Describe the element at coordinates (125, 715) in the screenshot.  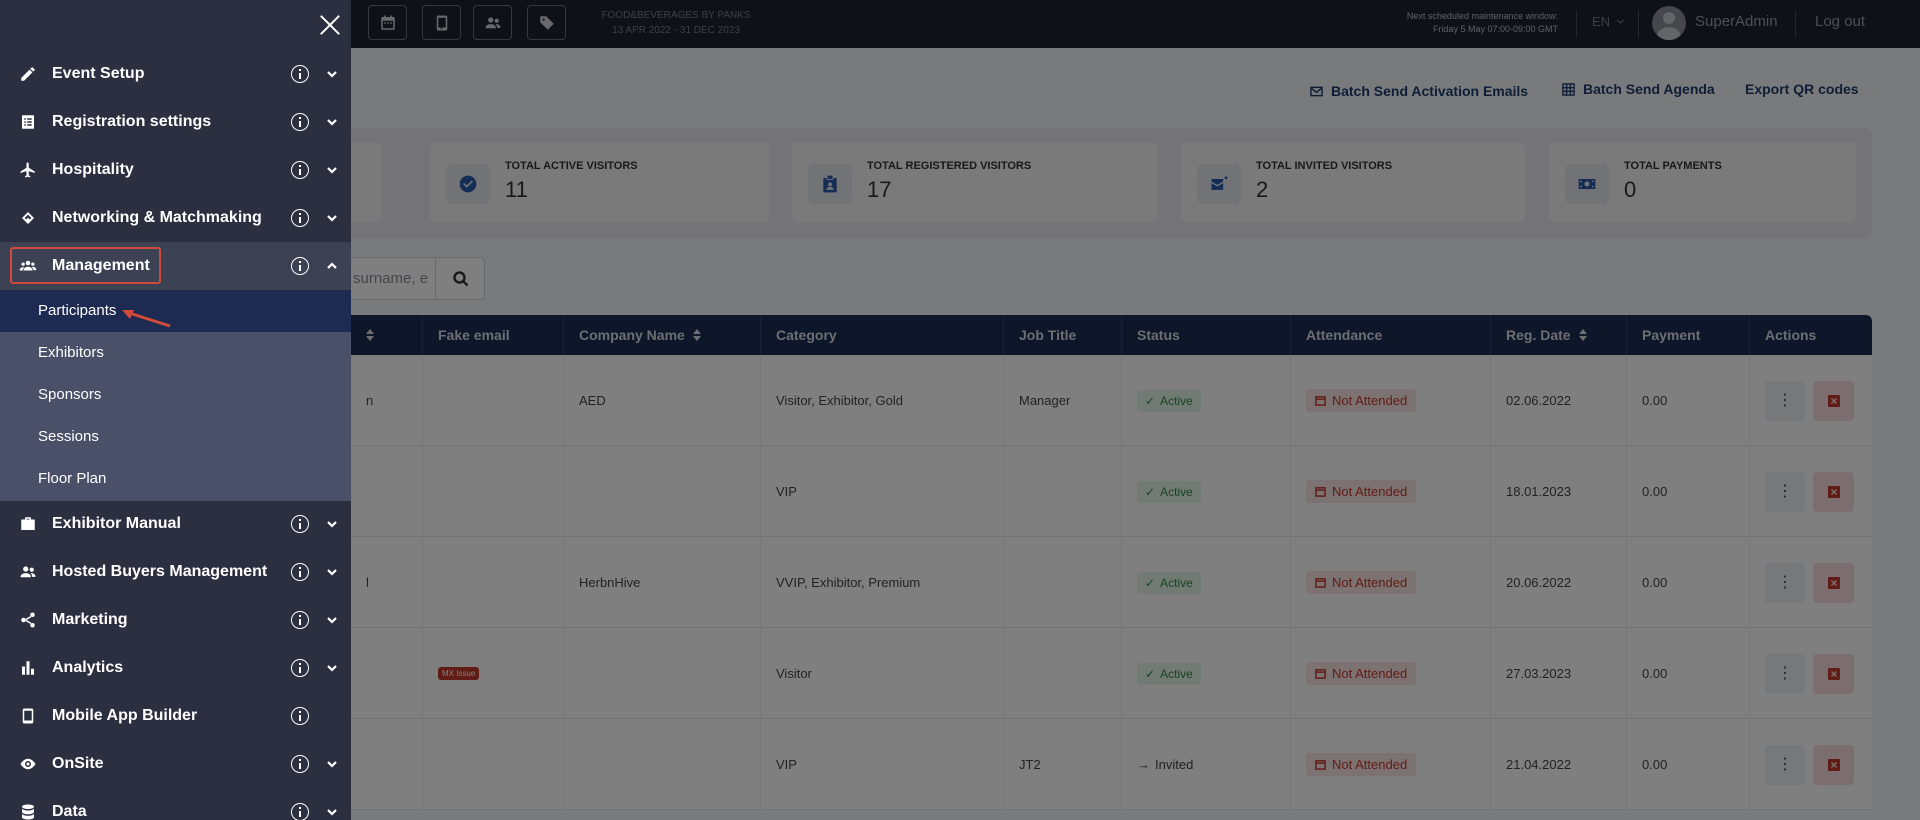
I see `sidebar-item-label: Mobile App Builder` at that location.